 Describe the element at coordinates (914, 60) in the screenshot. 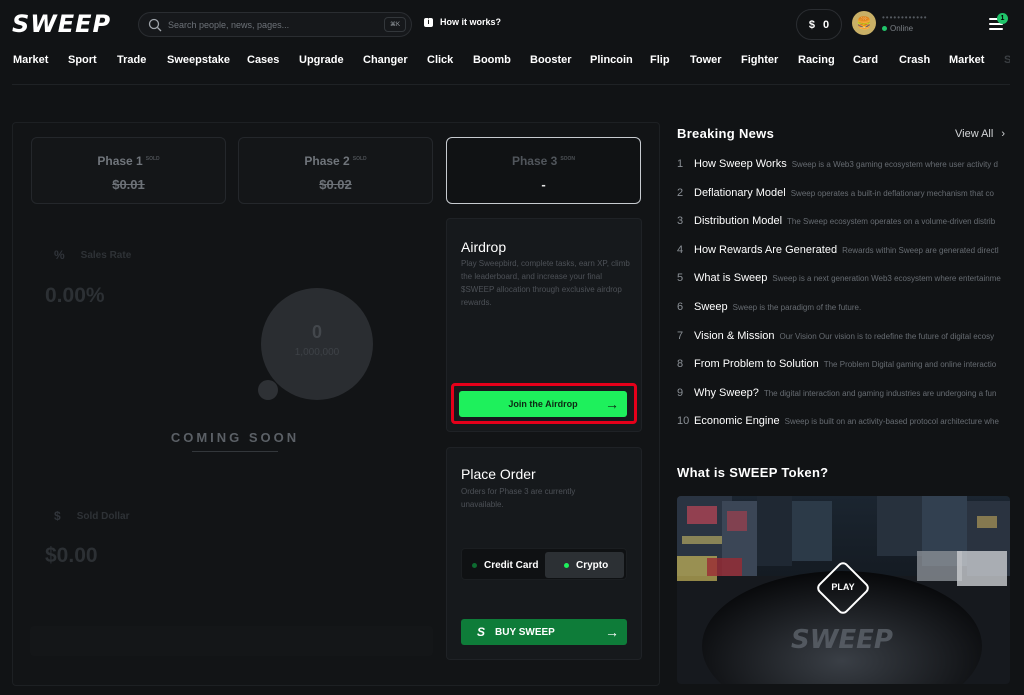

I see `nav-crash: Crash` at that location.